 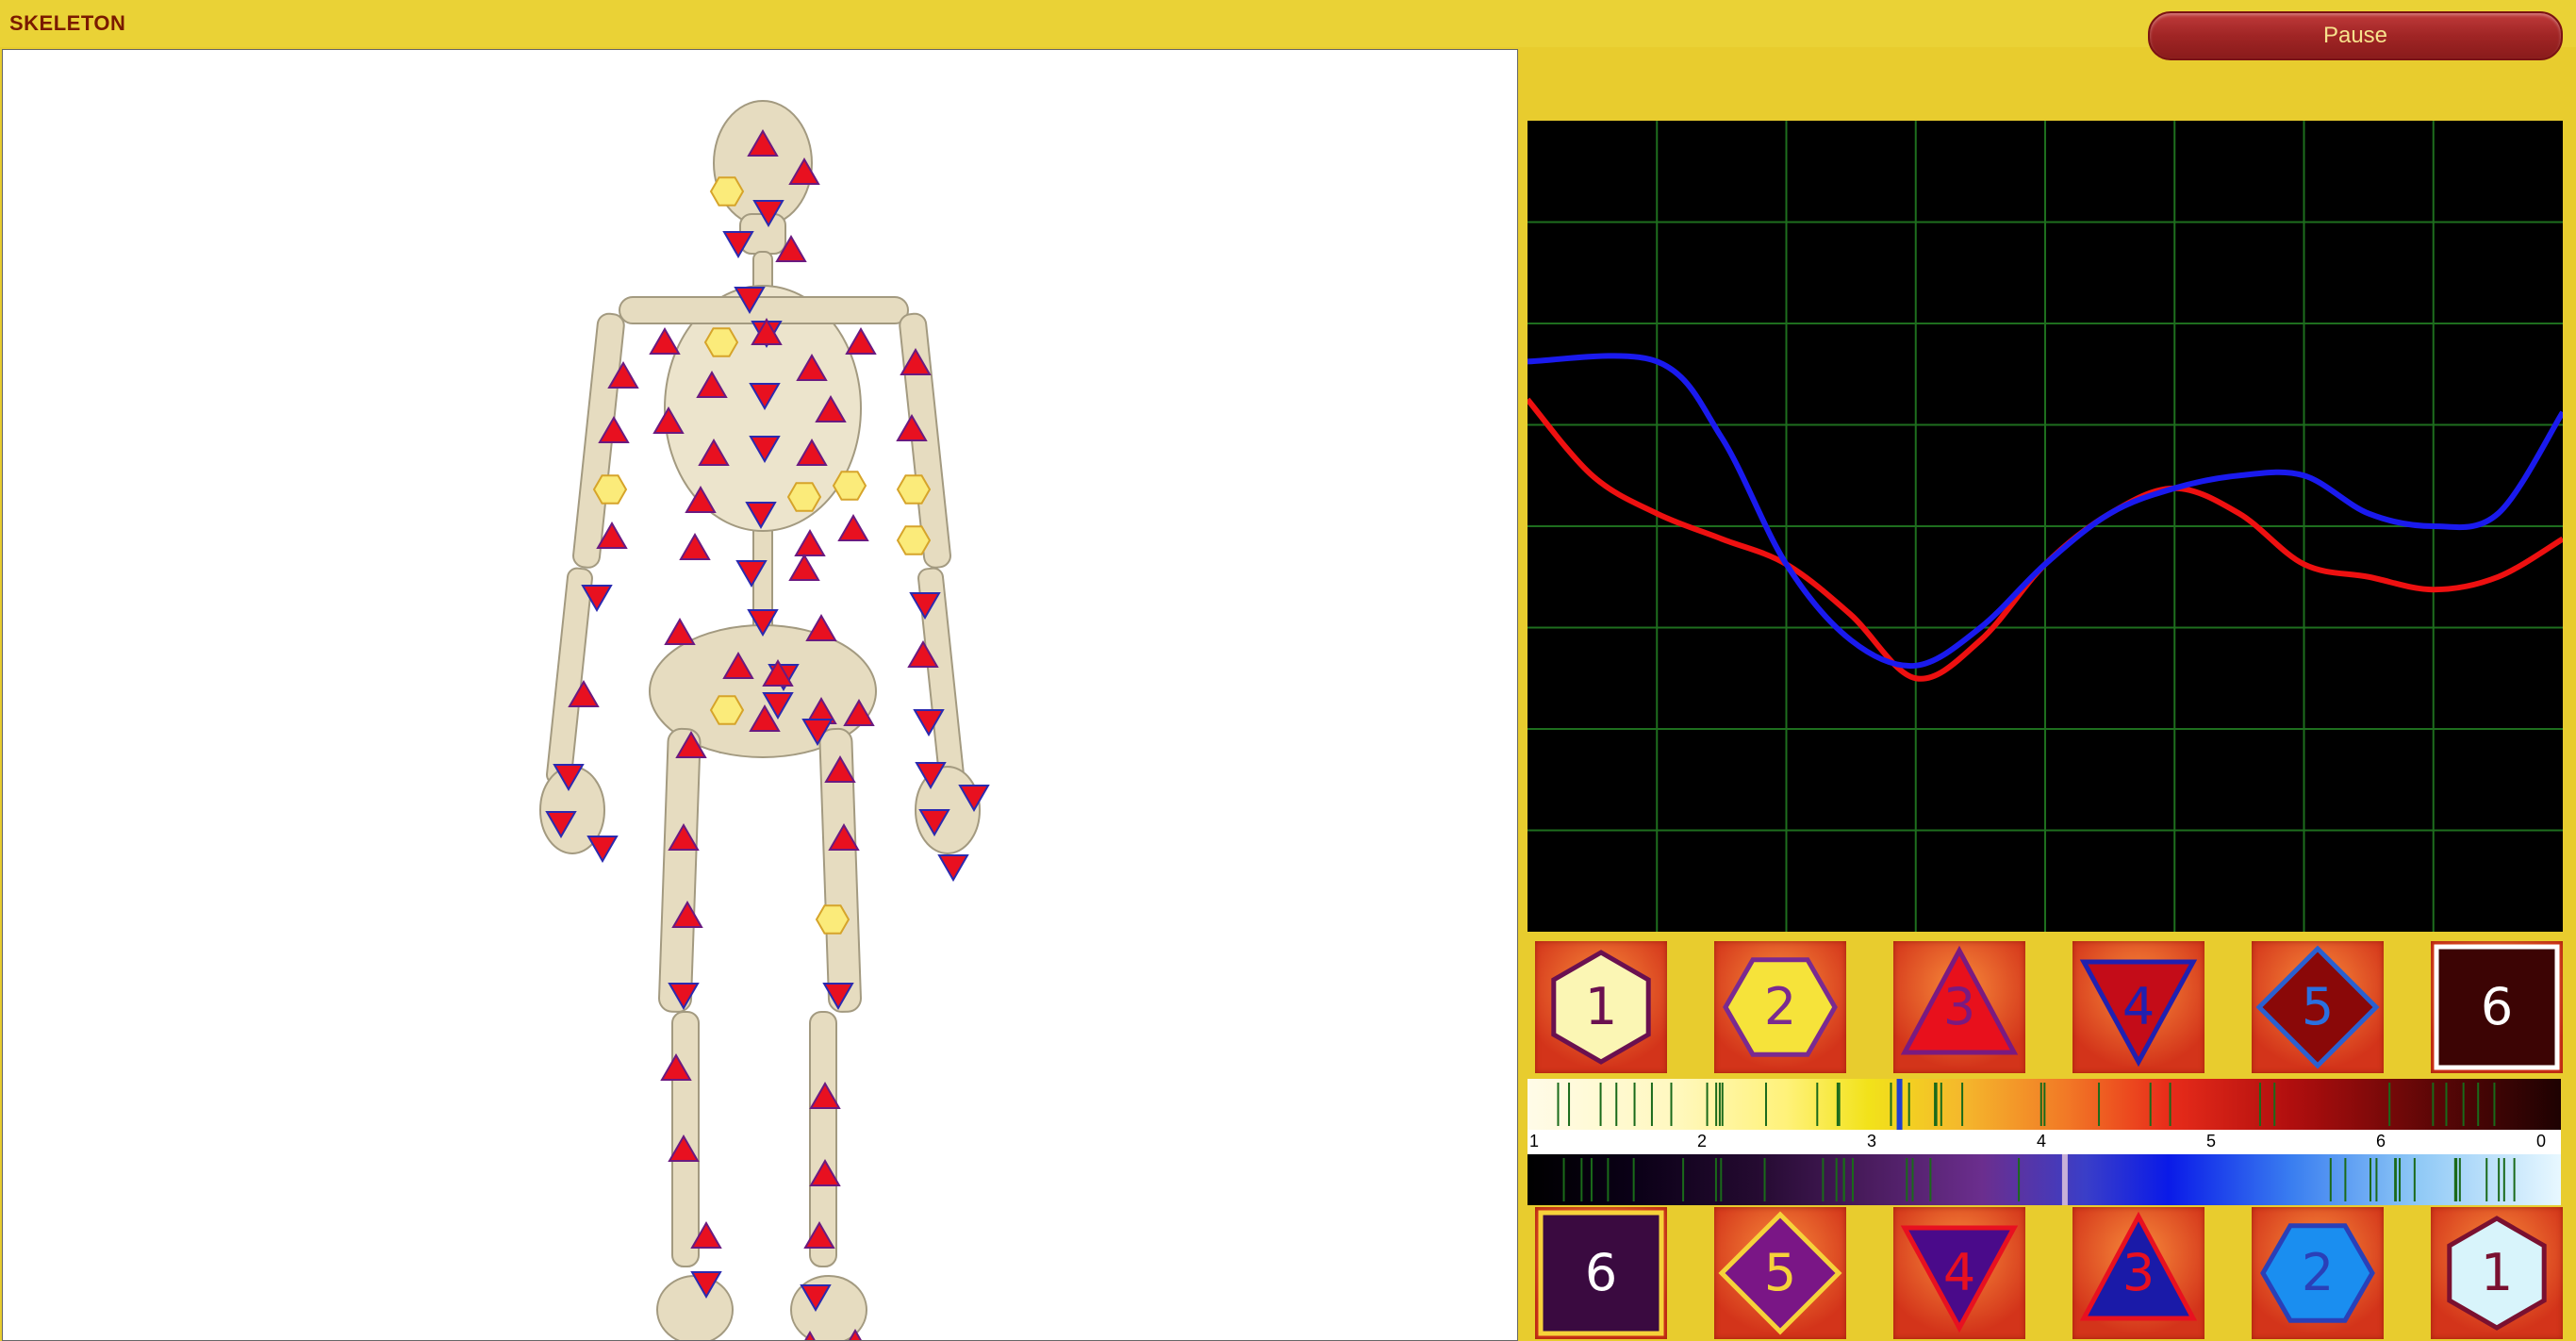 I want to click on left-femur, so click(x=680, y=870).